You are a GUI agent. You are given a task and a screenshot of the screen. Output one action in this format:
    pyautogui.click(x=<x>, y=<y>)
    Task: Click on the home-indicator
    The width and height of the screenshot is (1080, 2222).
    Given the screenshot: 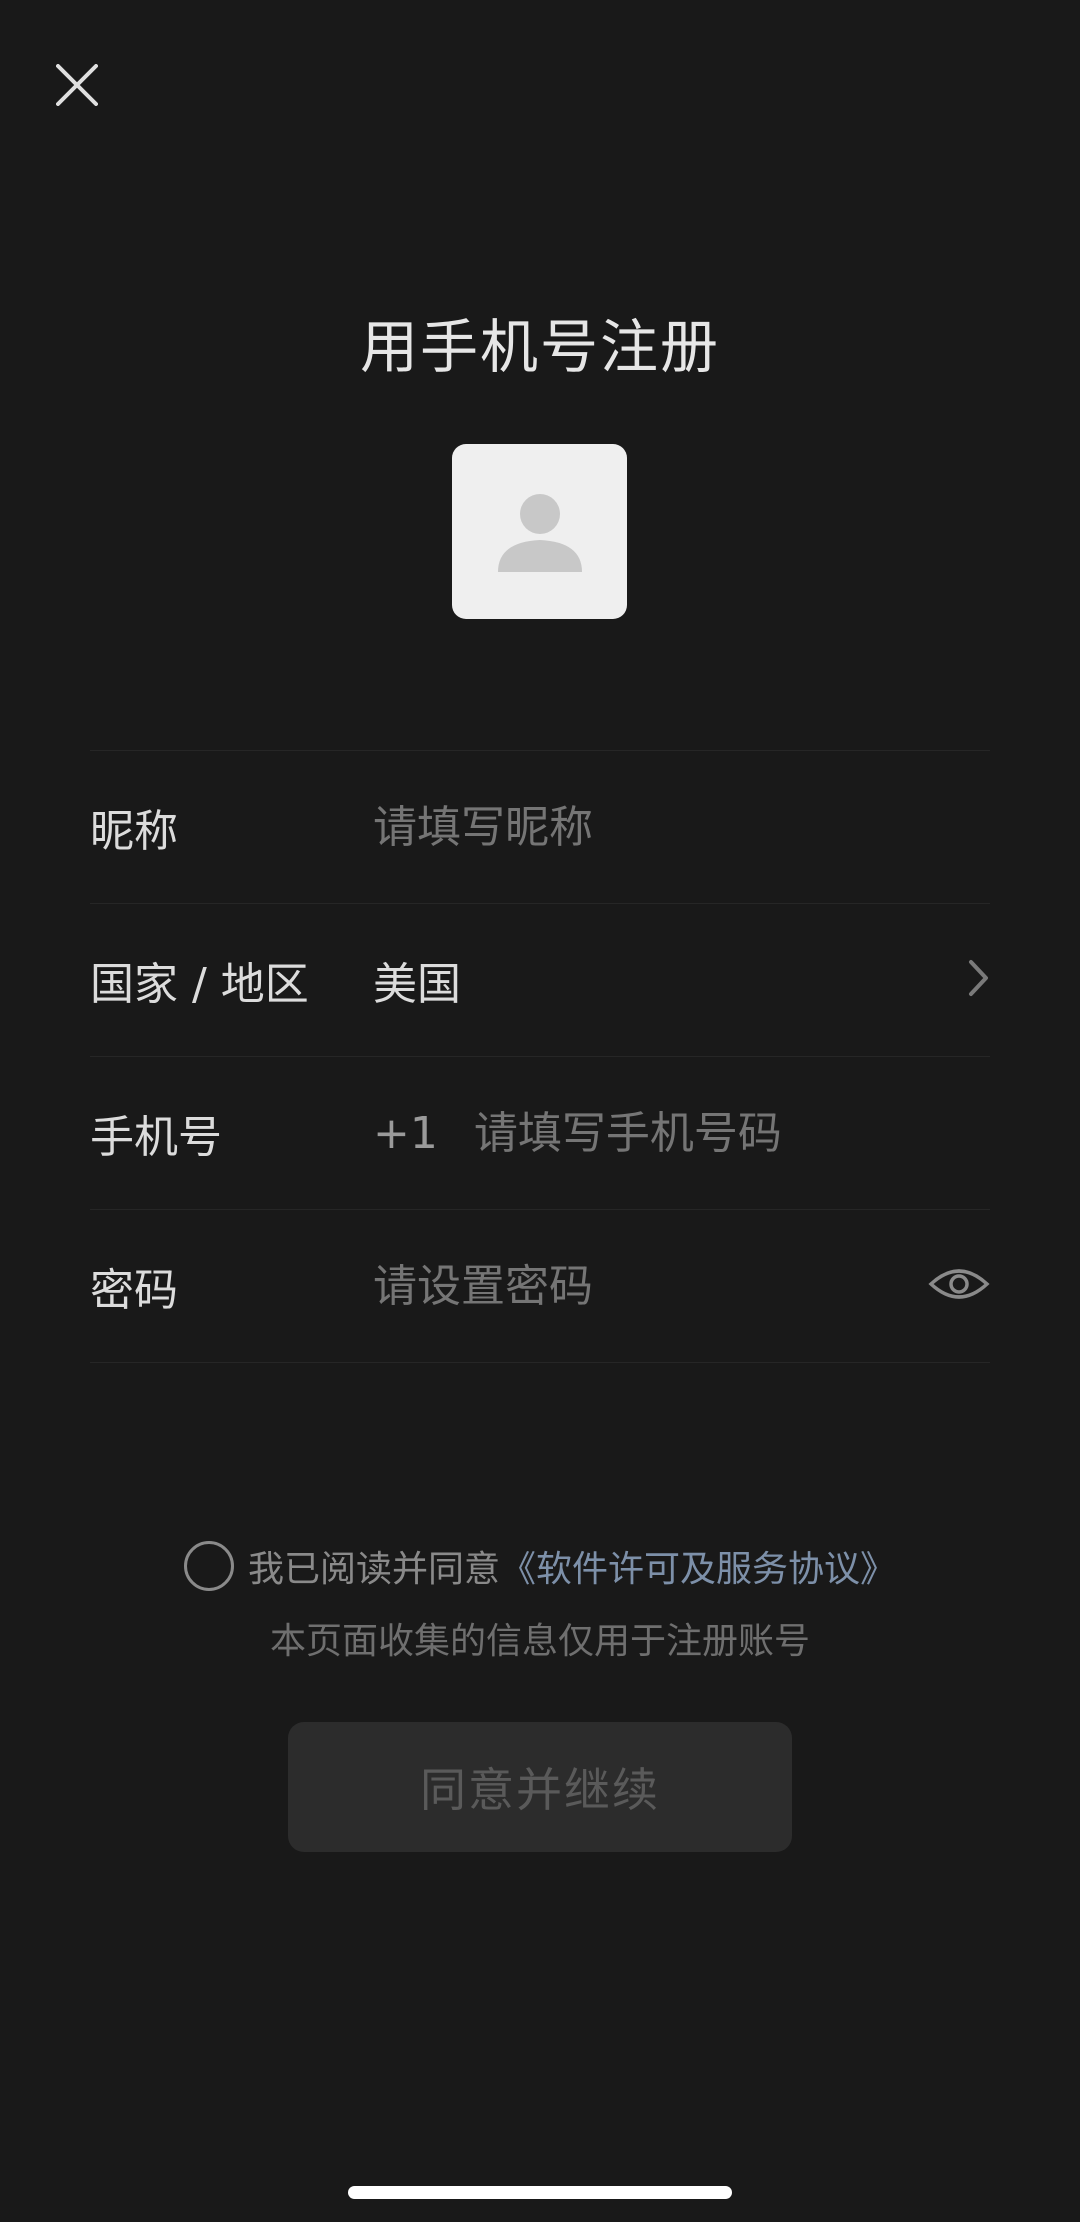 What is the action you would take?
    pyautogui.click(x=540, y=2192)
    